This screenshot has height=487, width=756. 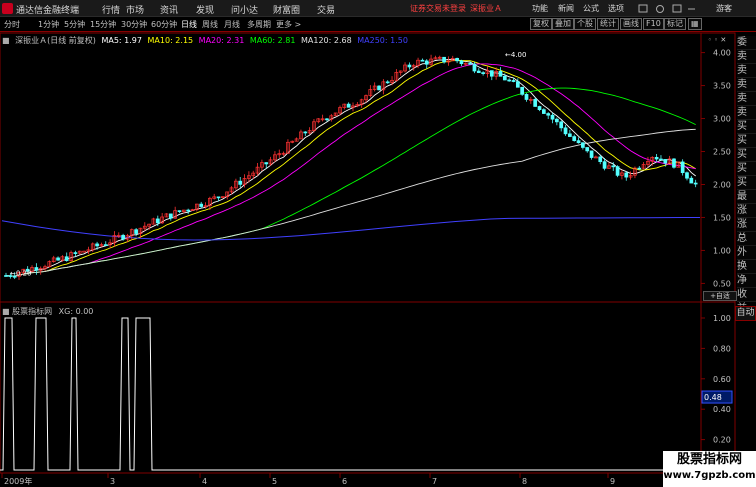 I want to click on right-panel-label: 买一, so click(x=746, y=133).